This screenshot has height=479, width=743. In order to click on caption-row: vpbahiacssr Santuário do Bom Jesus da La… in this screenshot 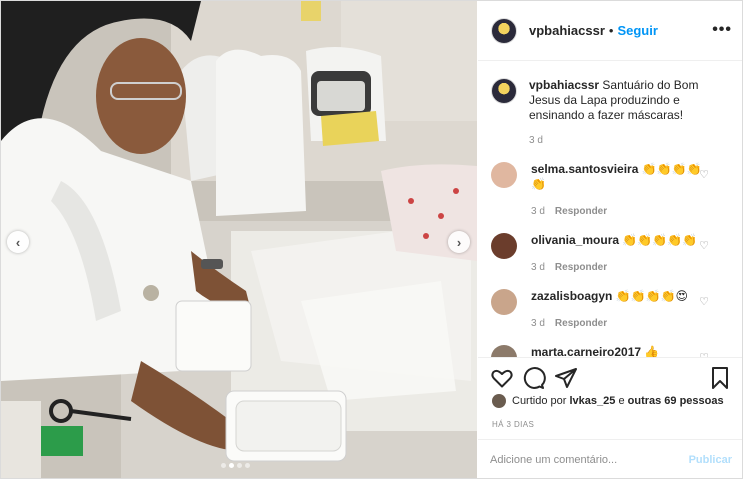, I will do `click(611, 113)`.